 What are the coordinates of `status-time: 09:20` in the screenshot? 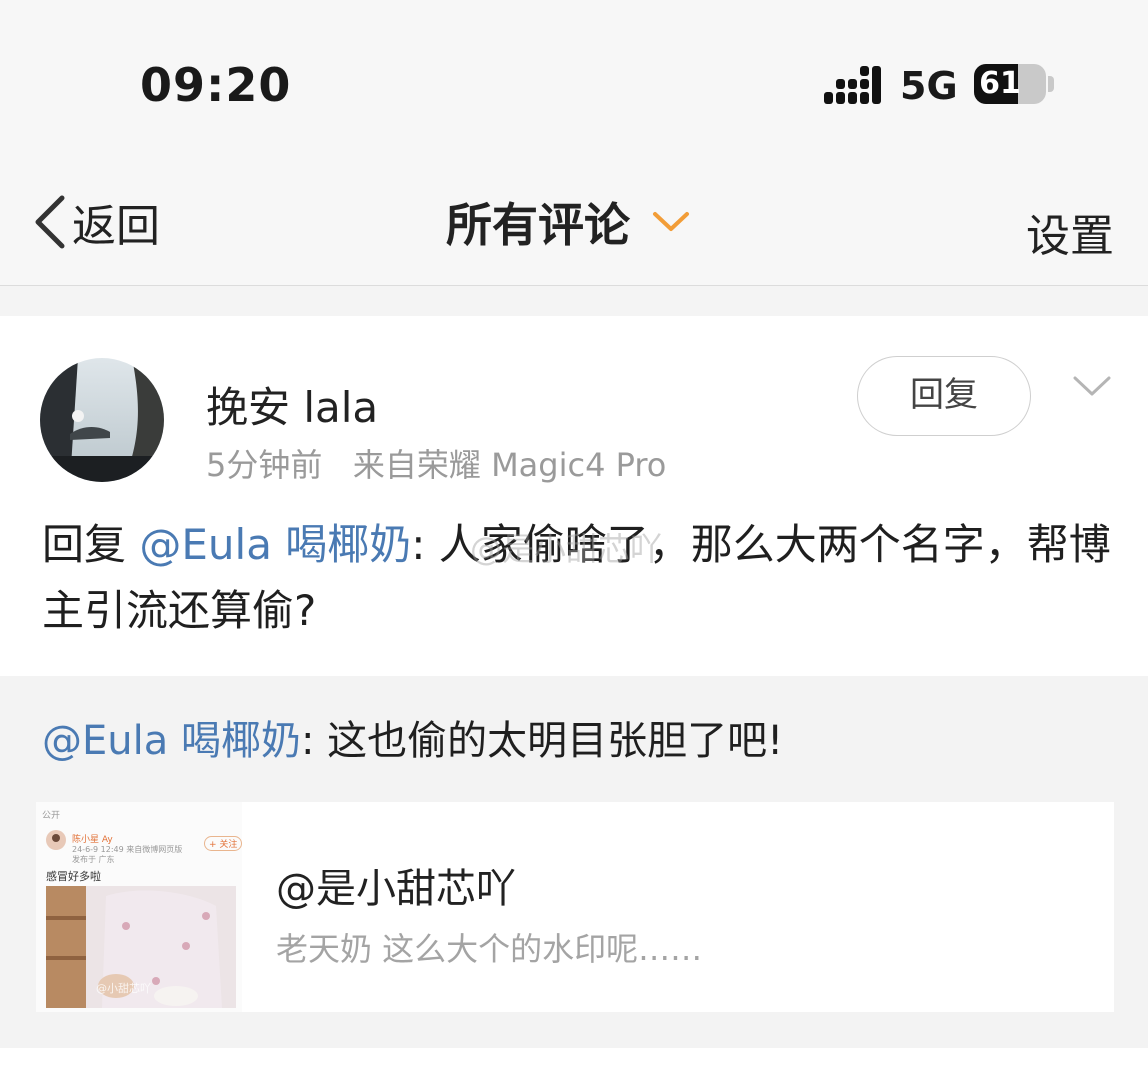 It's located at (216, 85).